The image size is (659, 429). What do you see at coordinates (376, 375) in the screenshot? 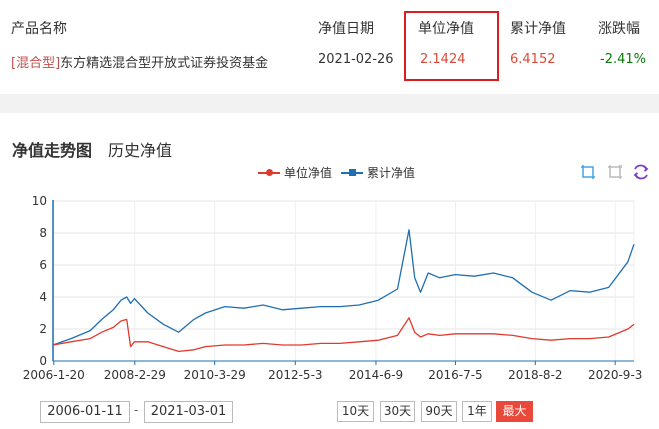
I see `x-tick-label: 2014-6-9` at bounding box center [376, 375].